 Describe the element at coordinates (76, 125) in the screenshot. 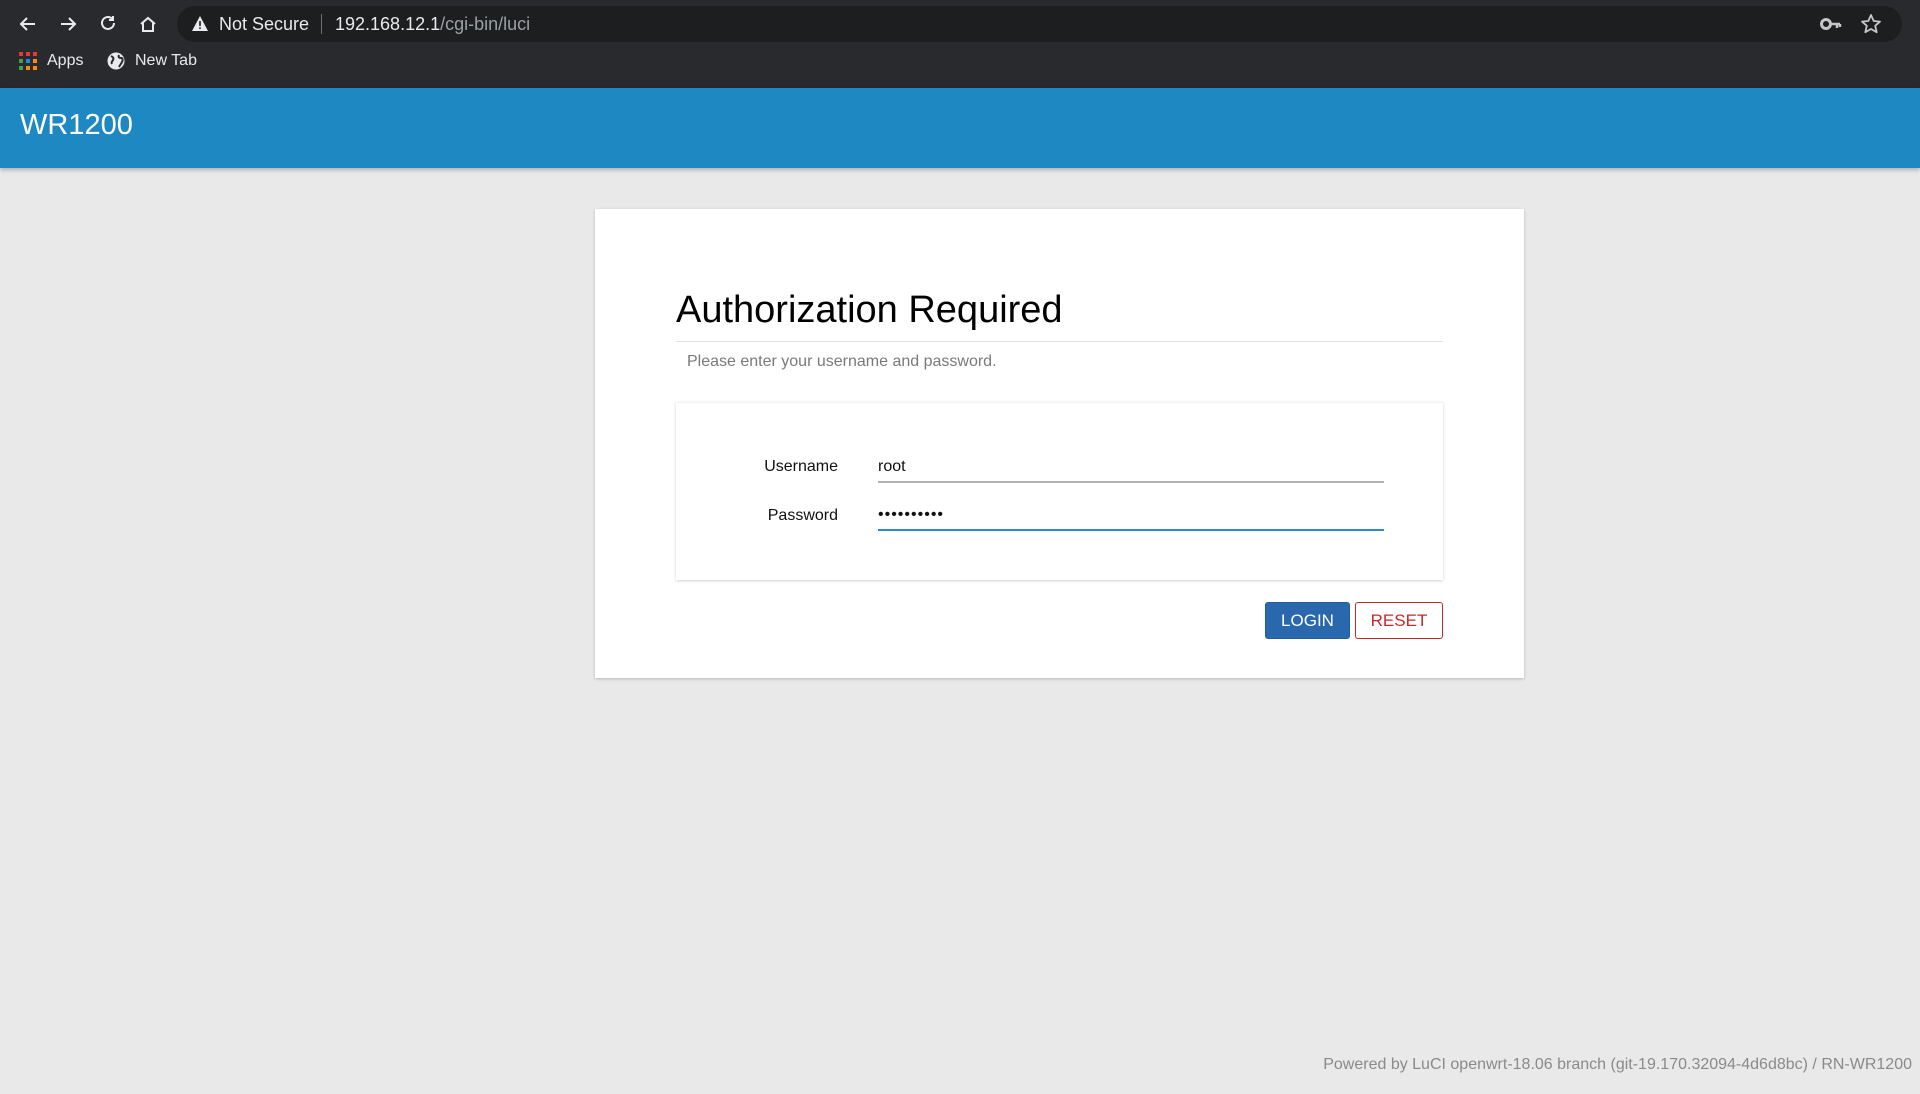

I see `brand-title: WR1200` at that location.